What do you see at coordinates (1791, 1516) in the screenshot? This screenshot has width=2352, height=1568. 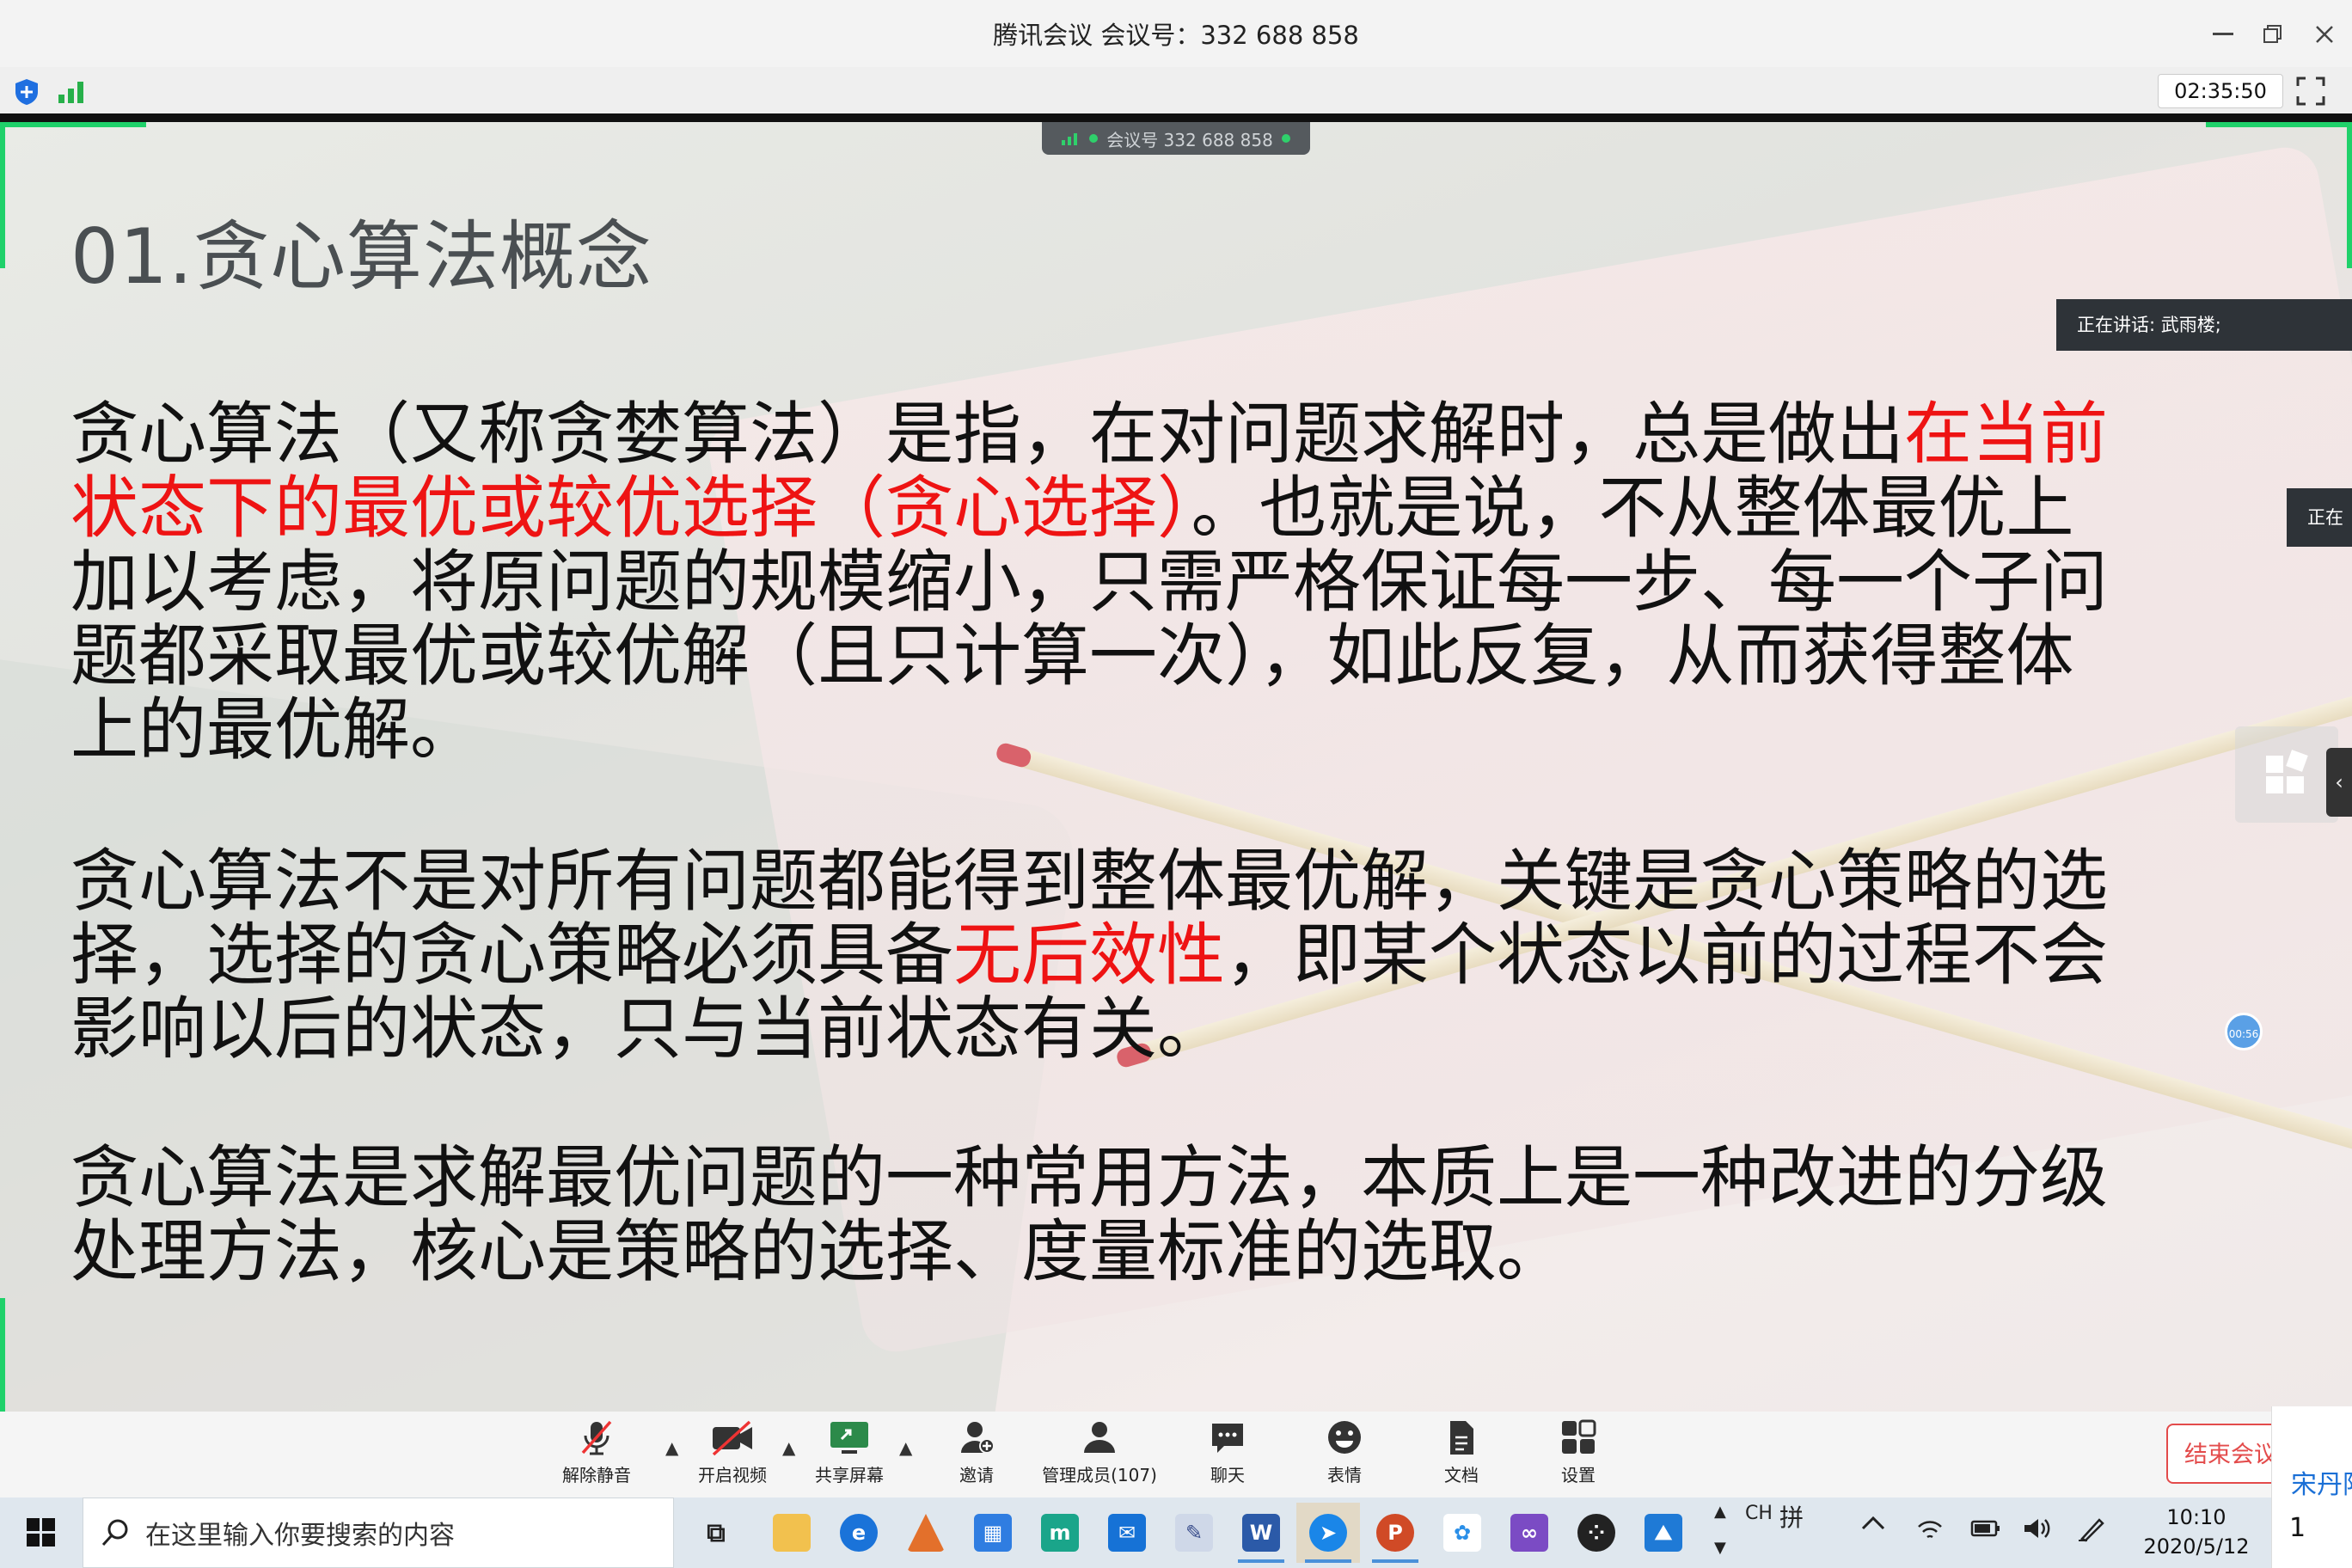 I see `ime-mode: 拼` at bounding box center [1791, 1516].